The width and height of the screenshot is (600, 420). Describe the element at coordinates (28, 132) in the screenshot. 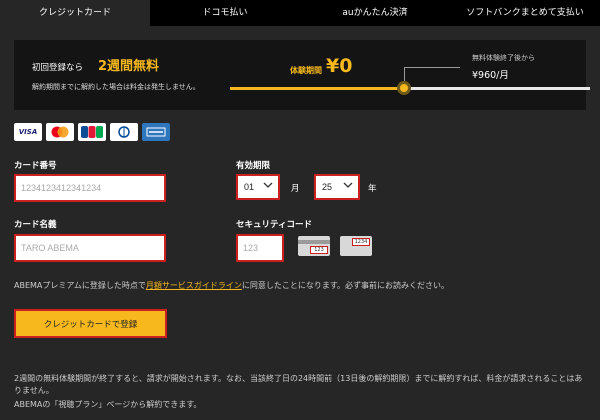

I see `visa-icon: VISA` at that location.